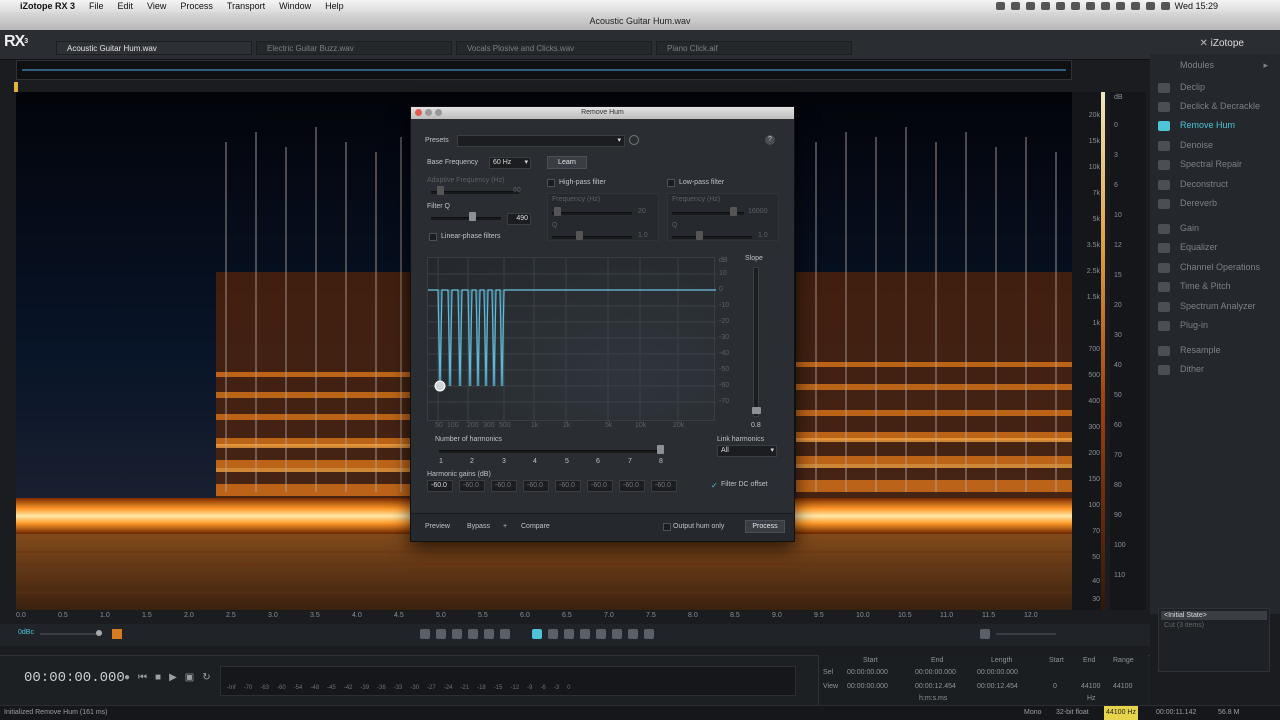  Describe the element at coordinates (1026, 634) in the screenshot. I see `freq-zoom-slider` at that location.